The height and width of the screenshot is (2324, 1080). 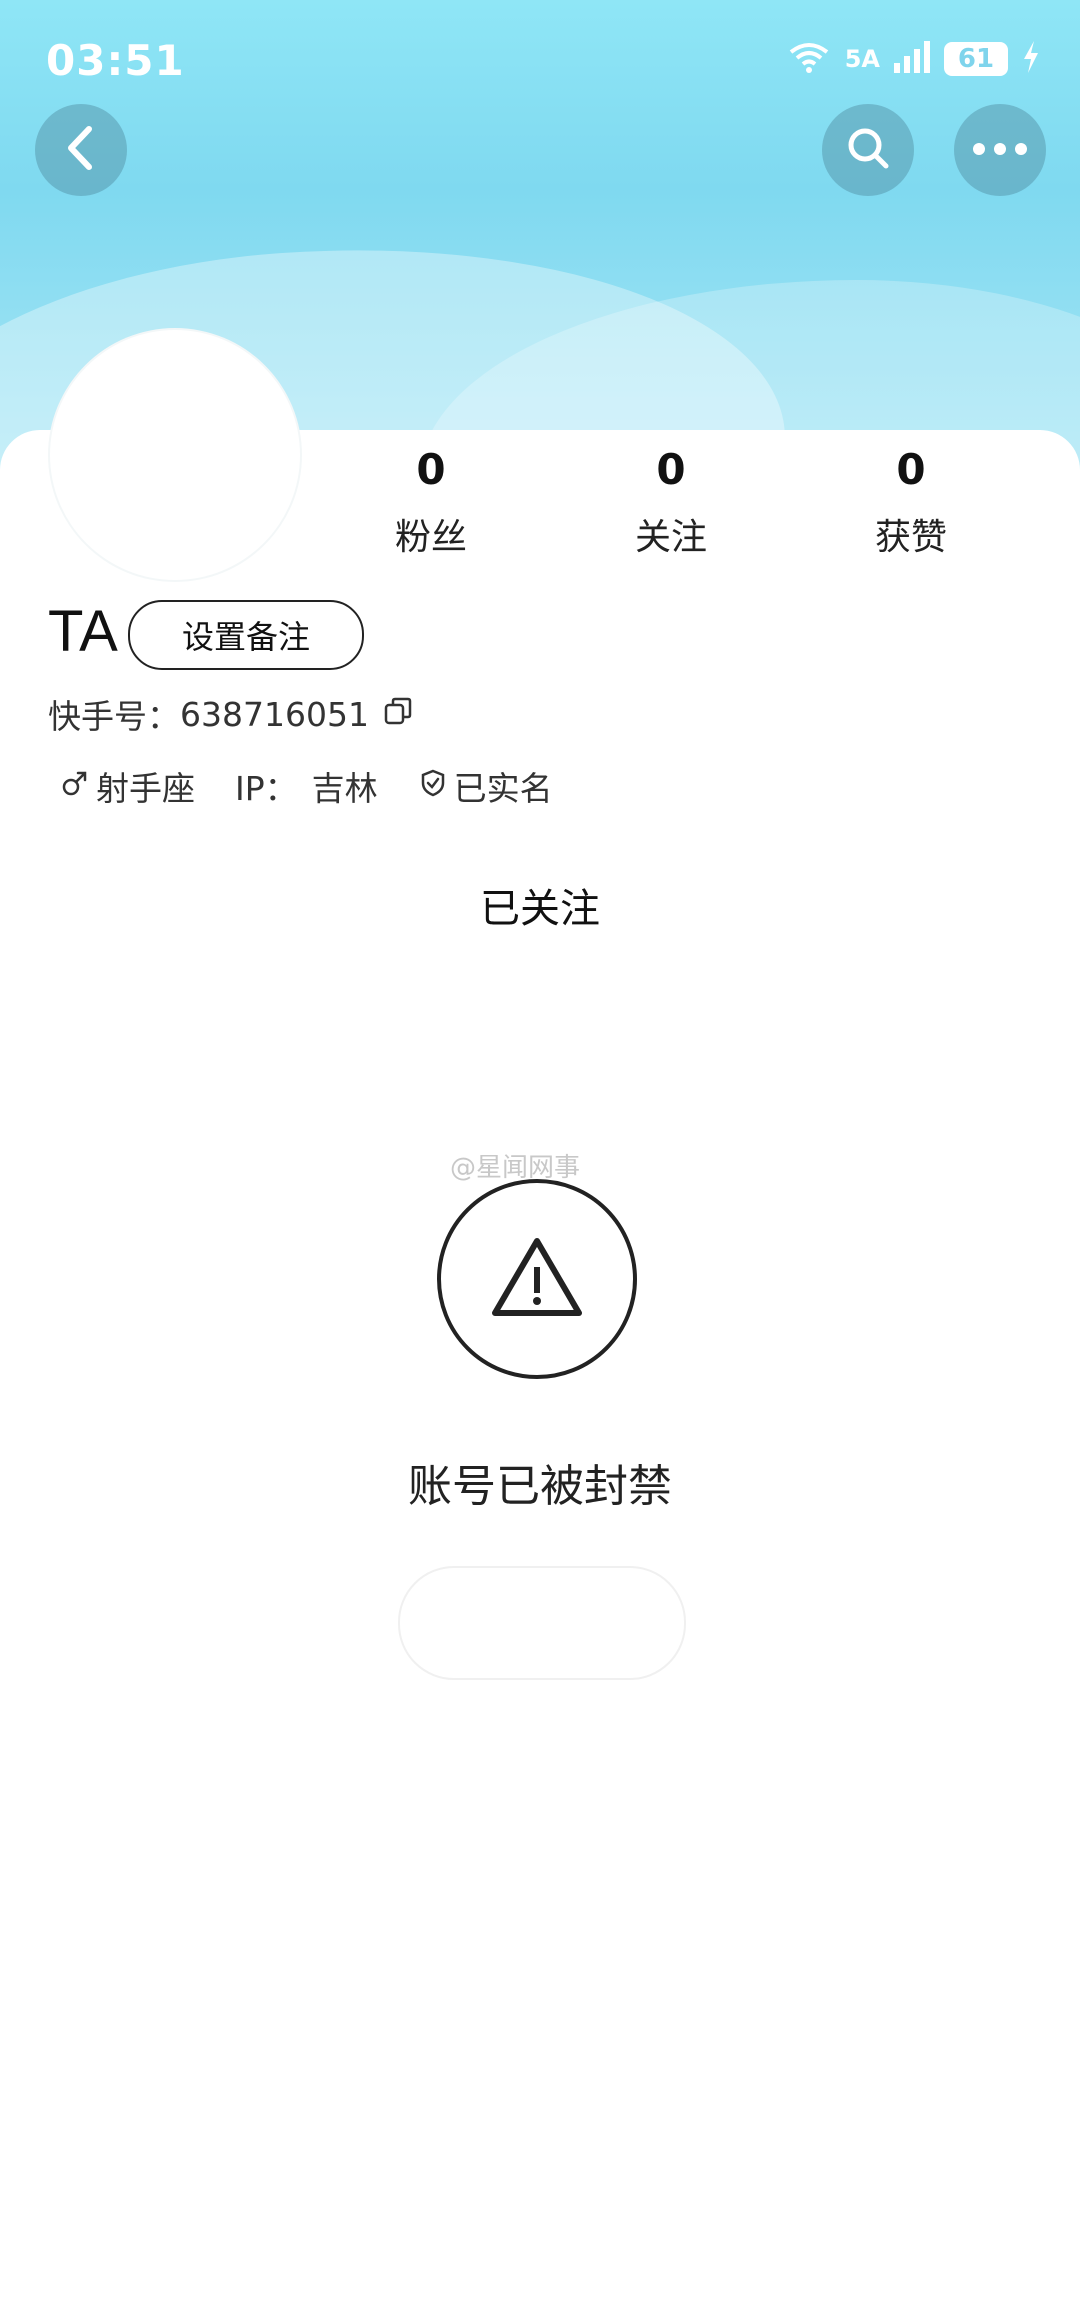 What do you see at coordinates (515, 1168) in the screenshot?
I see `watermark-text: @星闻网事` at bounding box center [515, 1168].